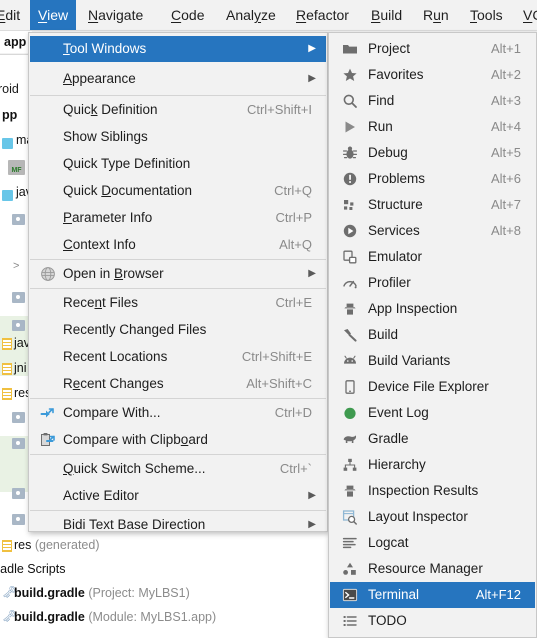 Image resolution: width=537 pixels, height=638 pixels. Describe the element at coordinates (178, 164) in the screenshot. I see `menu-item-quick-type-definition: Quick Type Definition` at that location.